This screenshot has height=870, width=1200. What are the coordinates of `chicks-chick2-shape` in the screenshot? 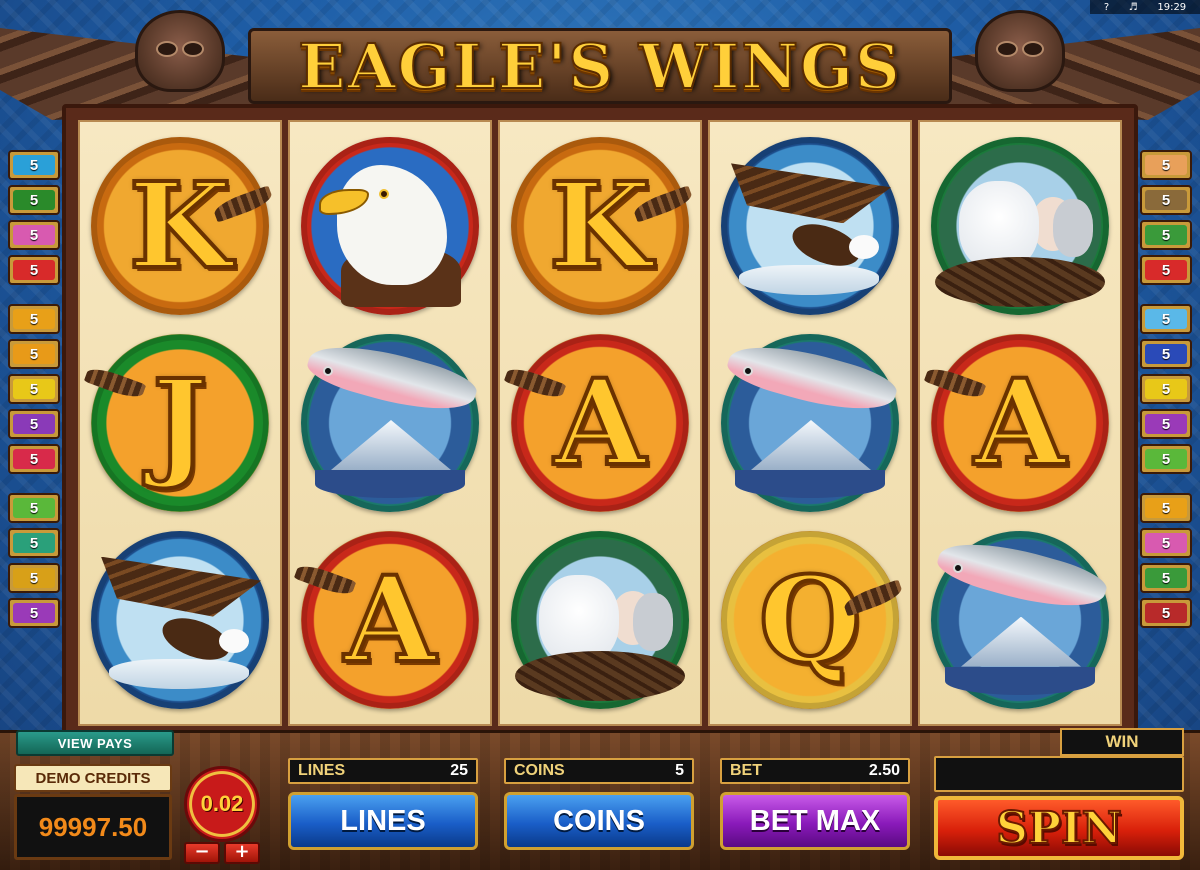 It's located at (653, 621).